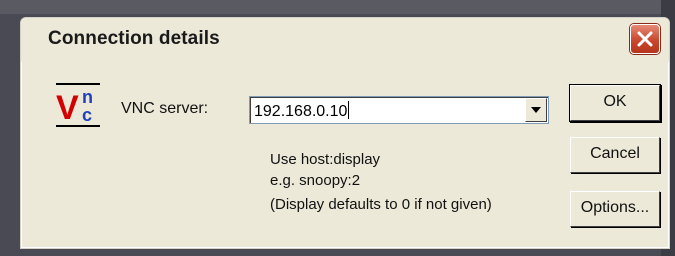 This screenshot has height=256, width=675. What do you see at coordinates (325, 159) in the screenshot?
I see `hint-line-1: Use host:display` at bounding box center [325, 159].